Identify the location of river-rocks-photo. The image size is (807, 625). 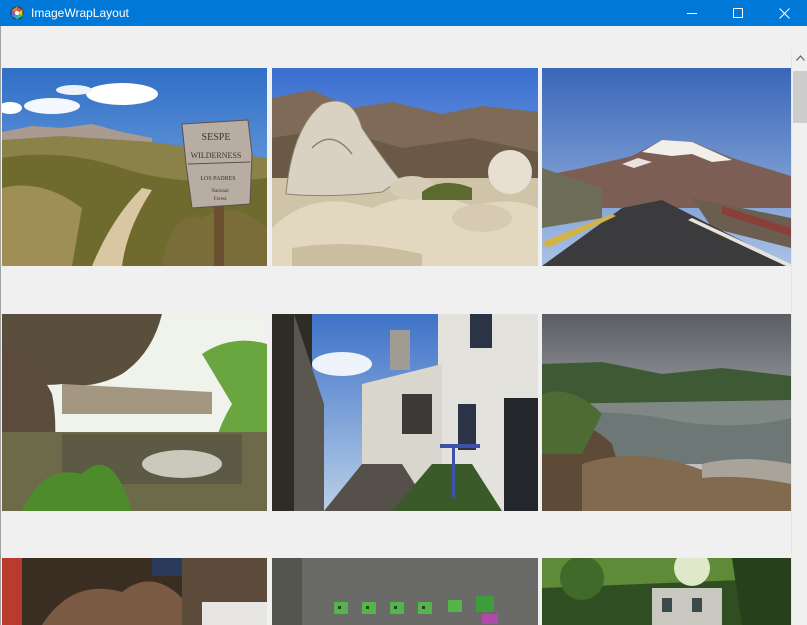
(666, 412).